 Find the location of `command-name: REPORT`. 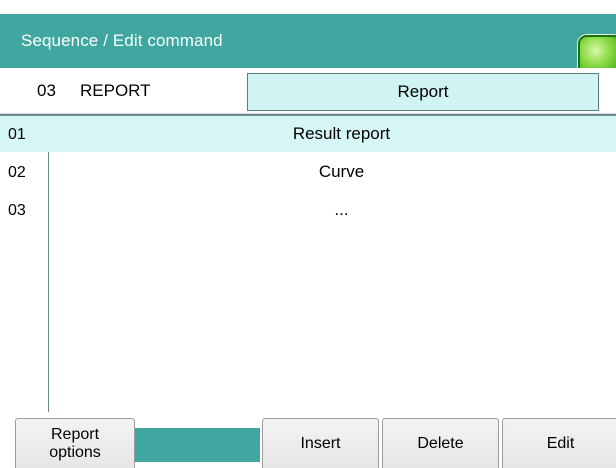

command-name: REPORT is located at coordinates (115, 90).